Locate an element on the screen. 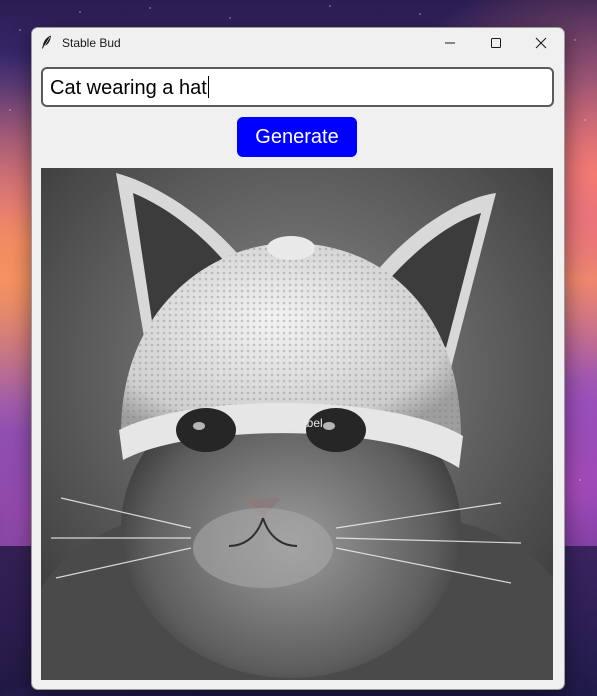 This screenshot has width=597, height=696. generate-button: Generate is located at coordinates (297, 137).